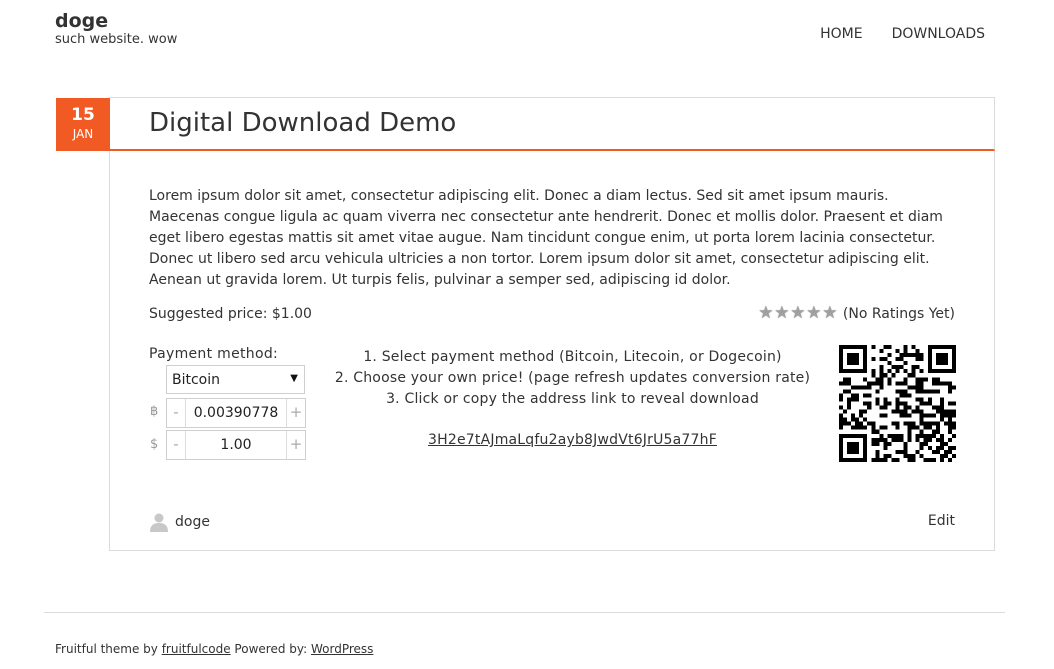 Image resolution: width=1054 pixels, height=669 pixels. Describe the element at coordinates (888, 34) in the screenshot. I see `main-nav: HOME DOWNLOADS` at that location.